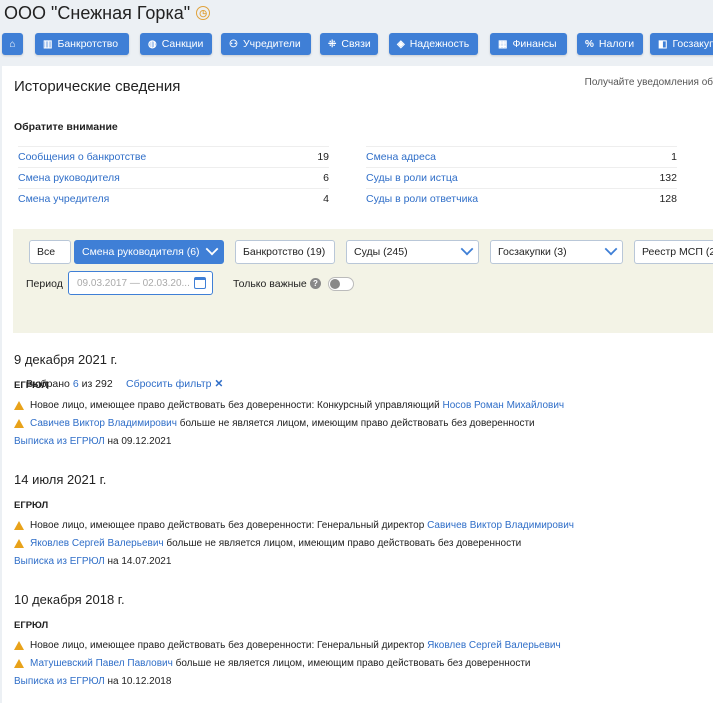  I want to click on filter-chip: Госзакупки (3), so click(556, 252).